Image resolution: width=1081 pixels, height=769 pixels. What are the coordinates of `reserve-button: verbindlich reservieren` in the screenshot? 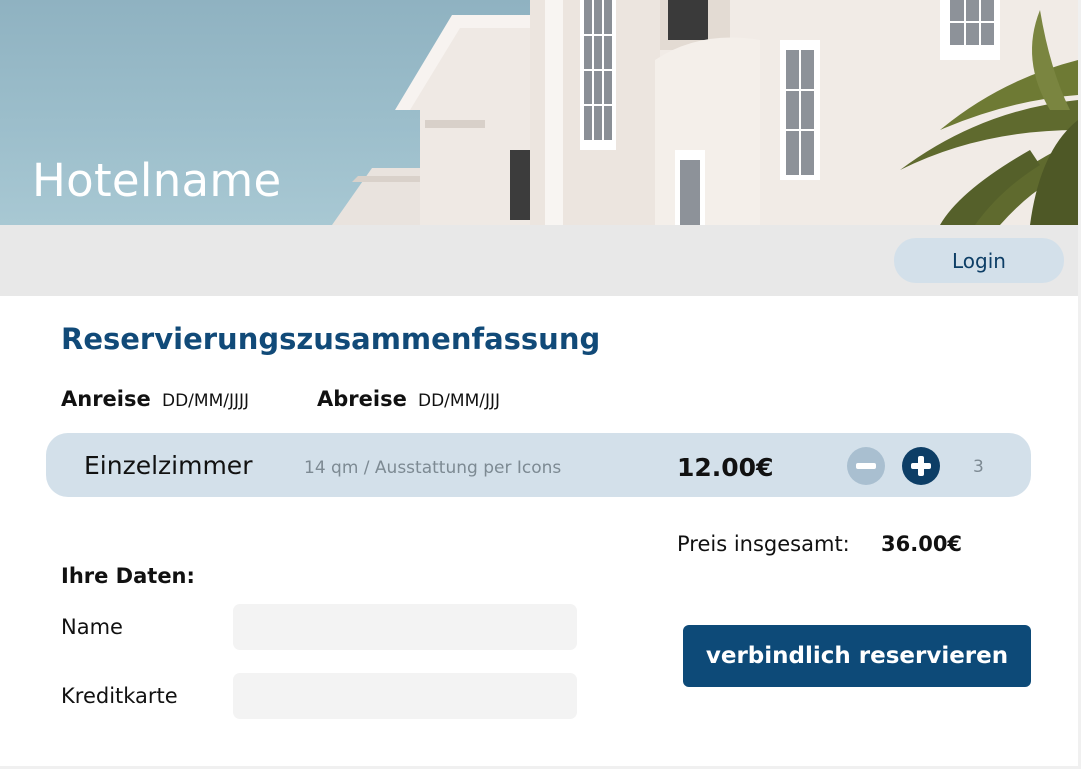 It's located at (857, 656).